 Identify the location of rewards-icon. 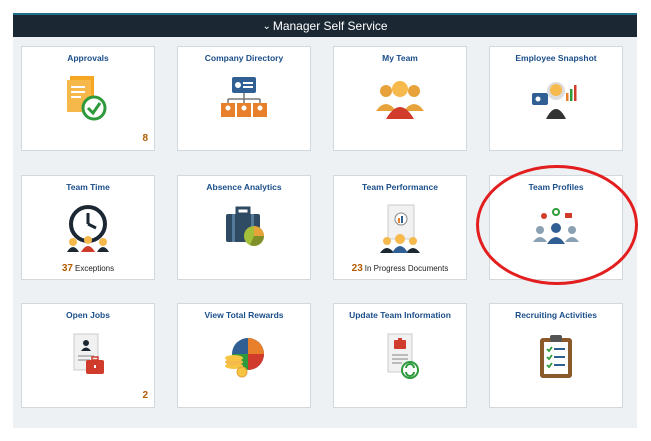
(244, 356).